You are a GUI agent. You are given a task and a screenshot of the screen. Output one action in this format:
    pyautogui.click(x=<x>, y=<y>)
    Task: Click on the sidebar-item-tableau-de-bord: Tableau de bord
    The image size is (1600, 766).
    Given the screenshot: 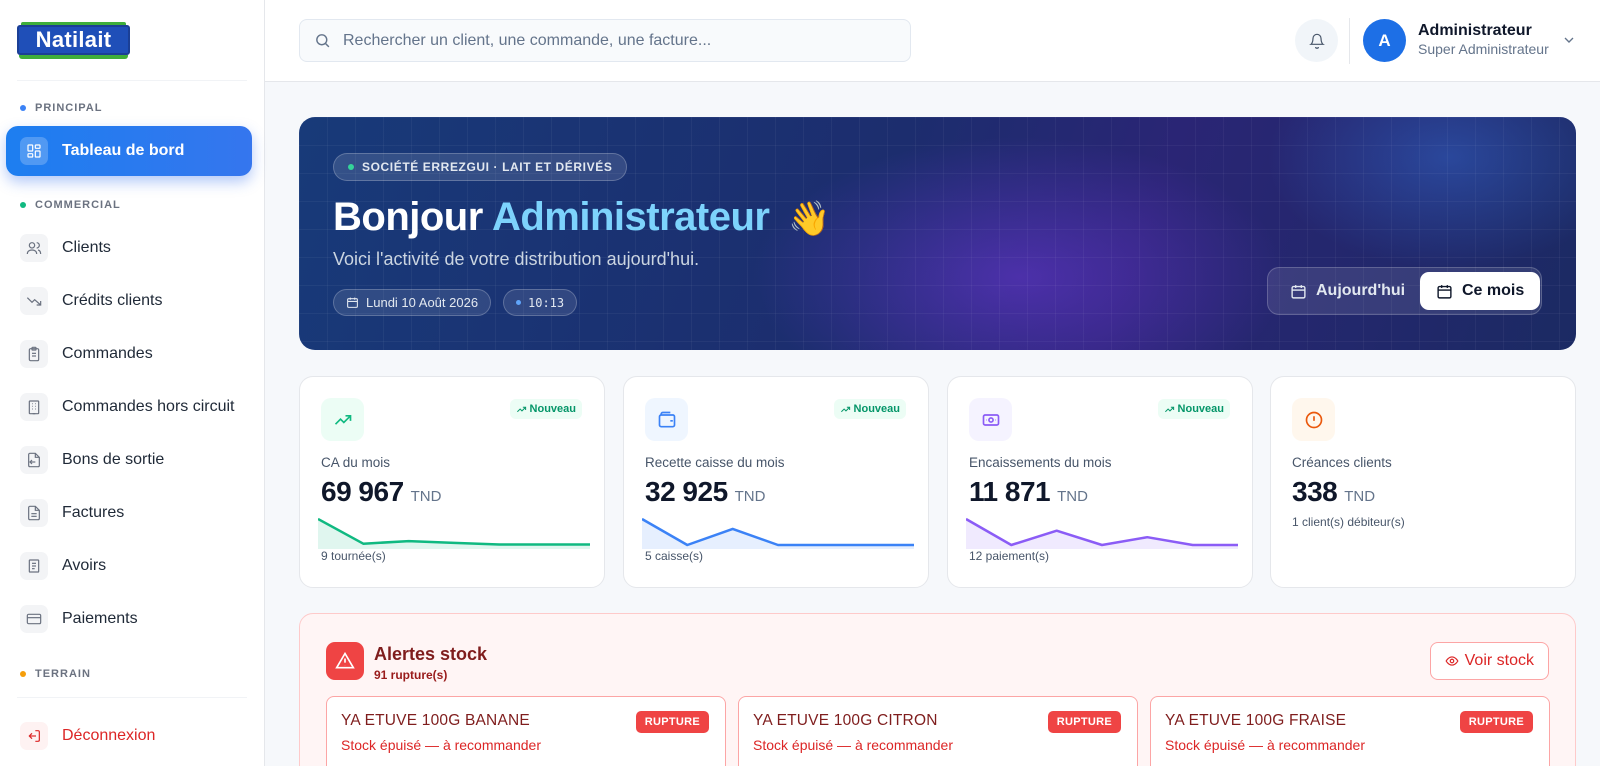 What is the action you would take?
    pyautogui.click(x=129, y=151)
    